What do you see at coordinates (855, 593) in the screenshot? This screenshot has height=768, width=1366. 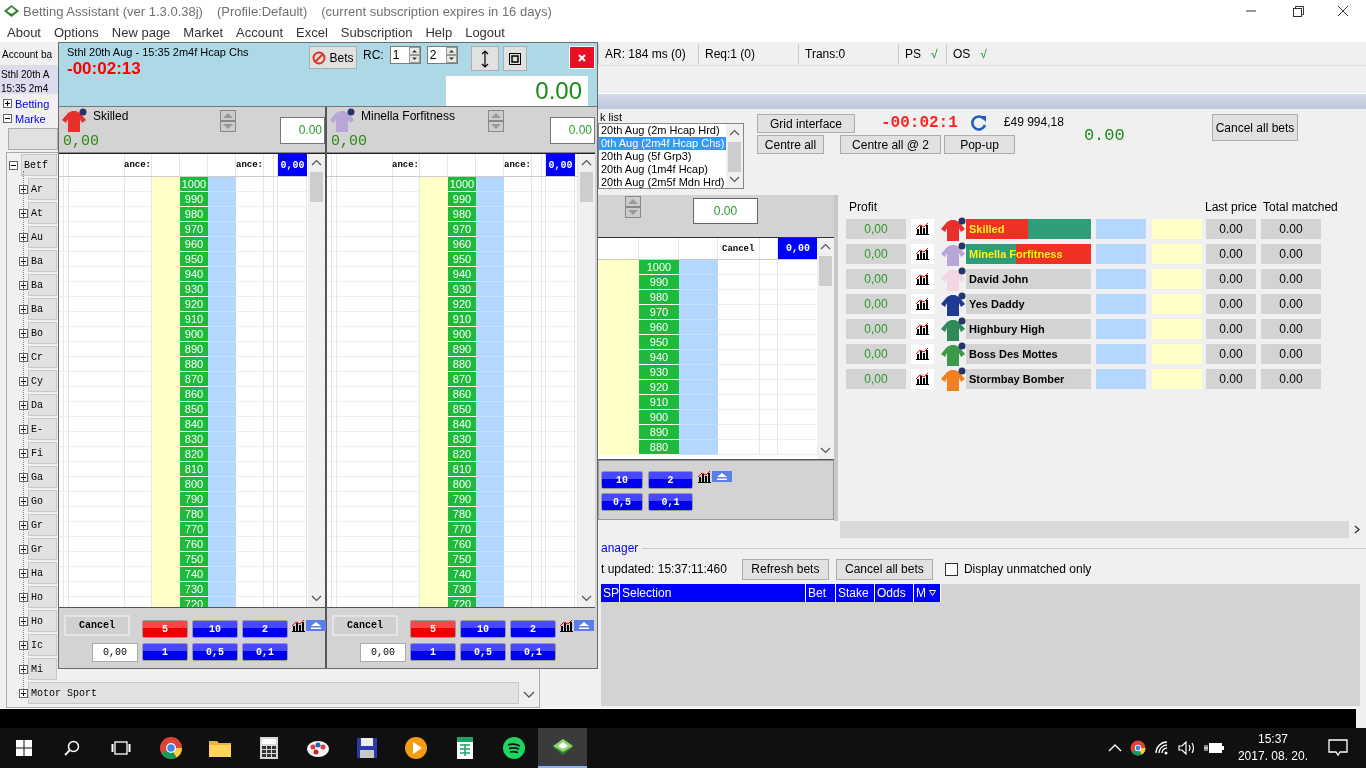 I see `column-header: Stake` at bounding box center [855, 593].